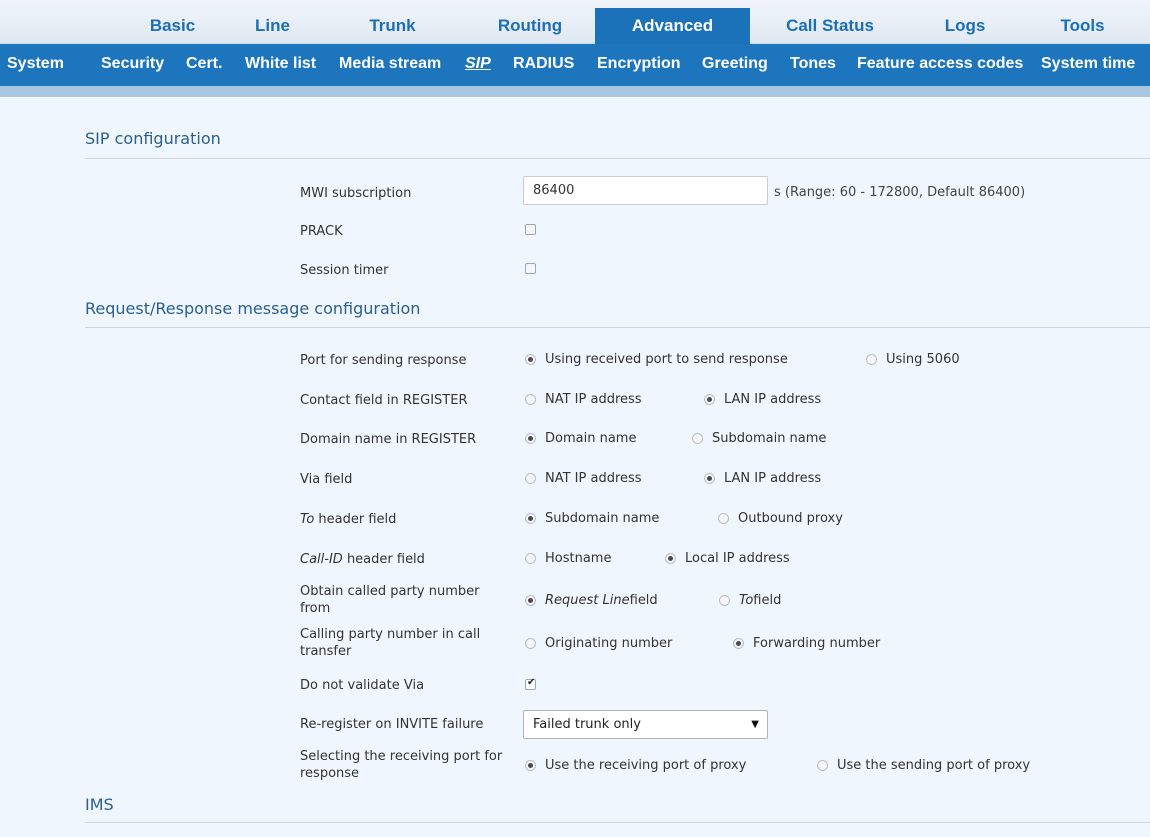 This screenshot has width=1150, height=837. I want to click on callid-option-hostname: Hostname, so click(568, 558).